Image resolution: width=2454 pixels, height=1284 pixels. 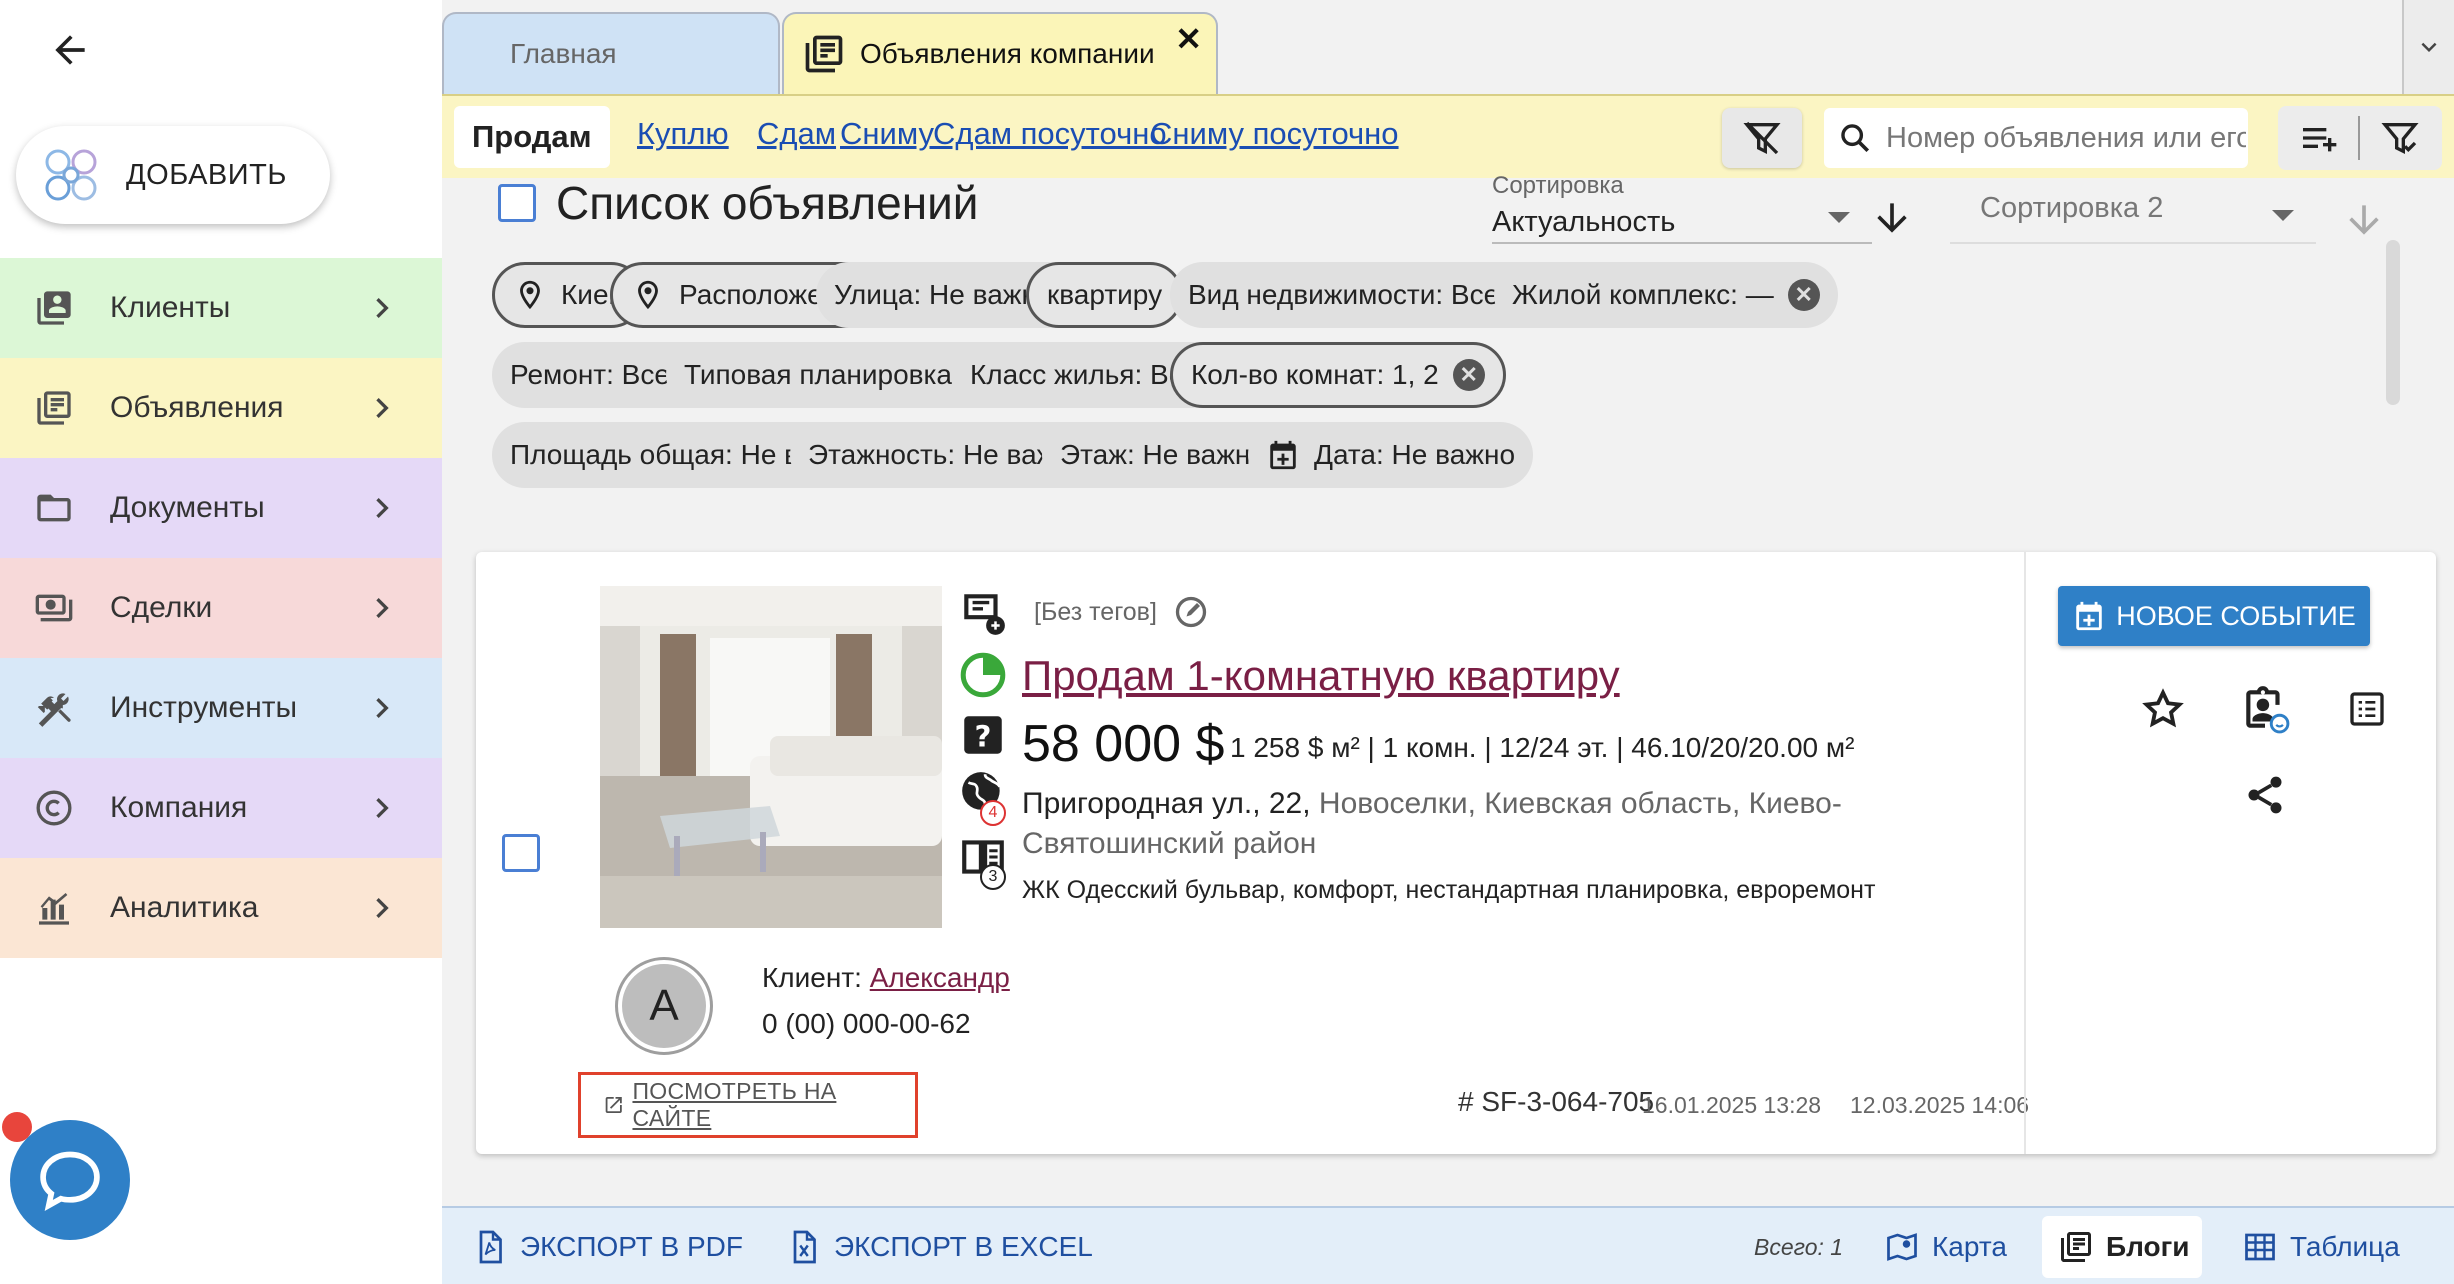 I want to click on sidebar-item-company: Компания, so click(x=221, y=808).